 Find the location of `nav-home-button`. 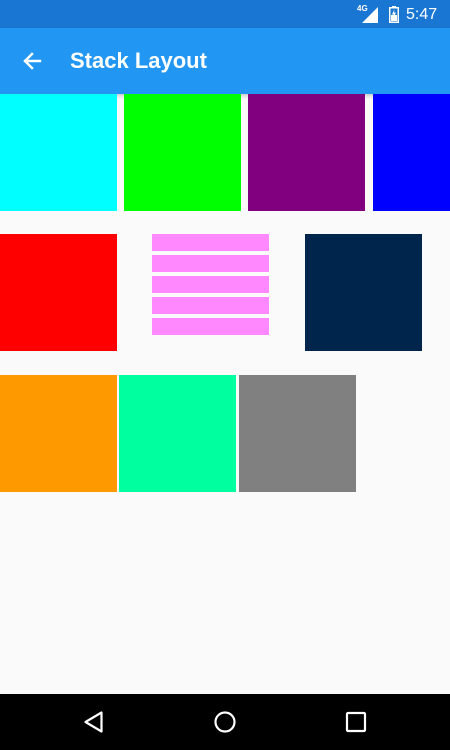

nav-home-button is located at coordinates (225, 722).